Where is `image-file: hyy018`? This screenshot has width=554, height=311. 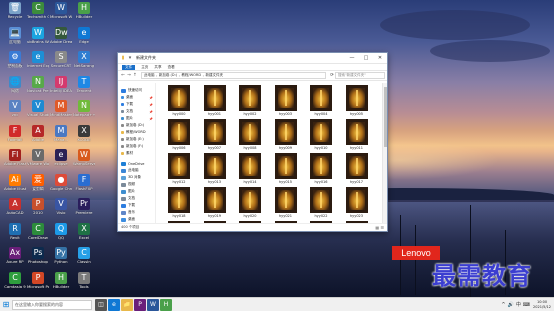
image-file: hyy018 is located at coordinates (179, 204).